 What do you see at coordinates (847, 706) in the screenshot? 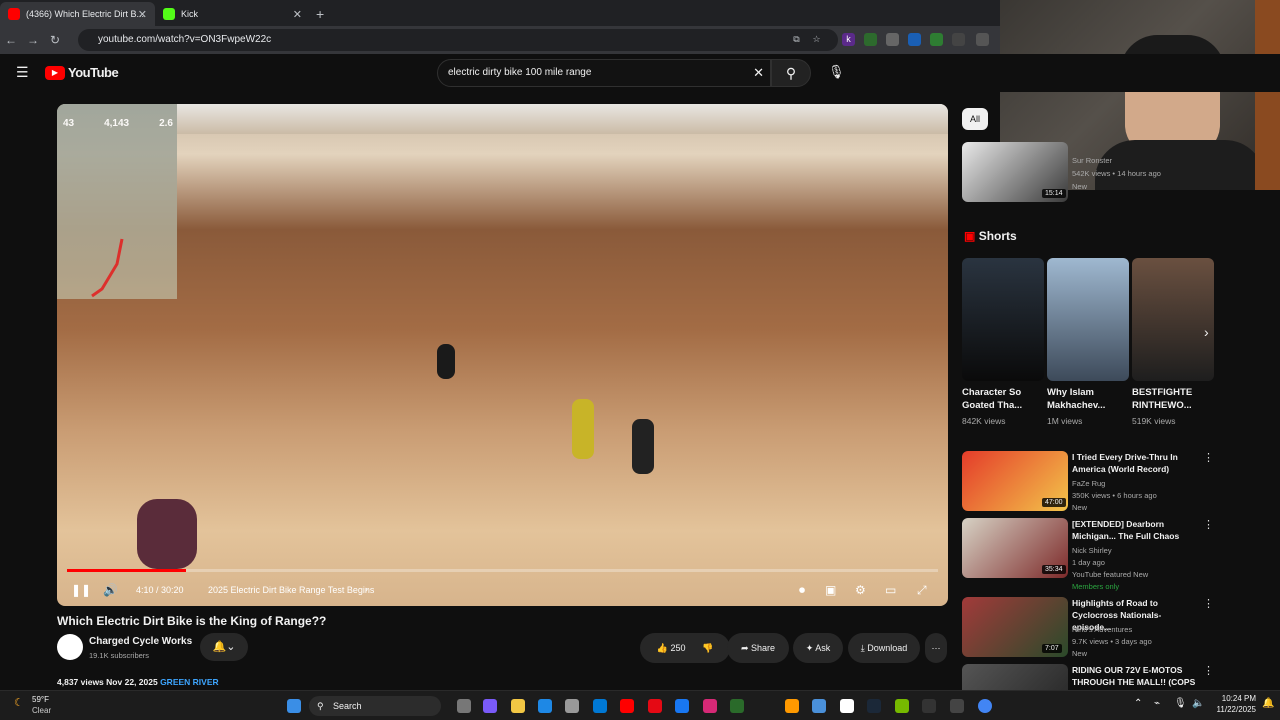
I see `tiktok-icon` at bounding box center [847, 706].